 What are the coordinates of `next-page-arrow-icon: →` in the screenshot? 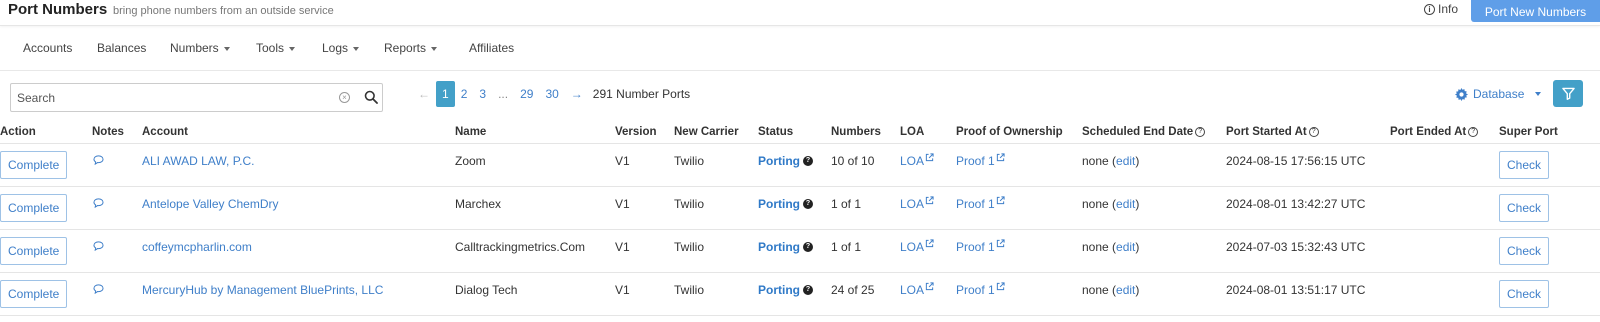 It's located at (577, 94).